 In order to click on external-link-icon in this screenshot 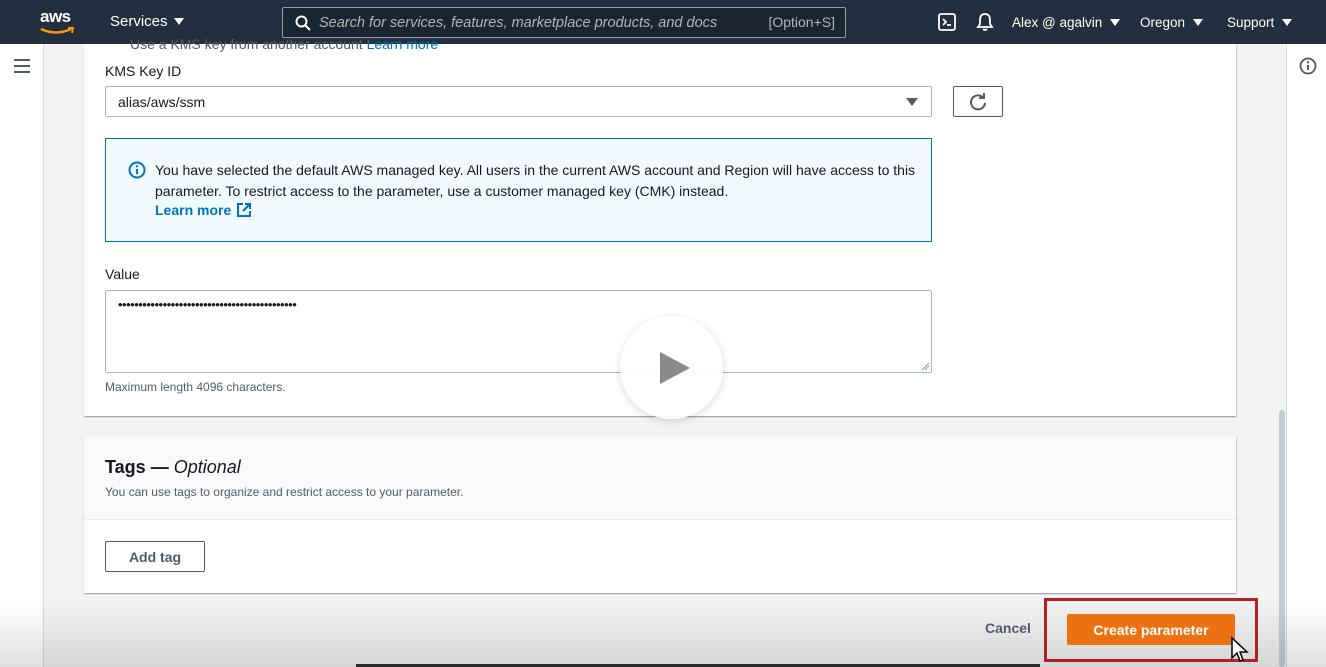, I will do `click(244, 210)`.